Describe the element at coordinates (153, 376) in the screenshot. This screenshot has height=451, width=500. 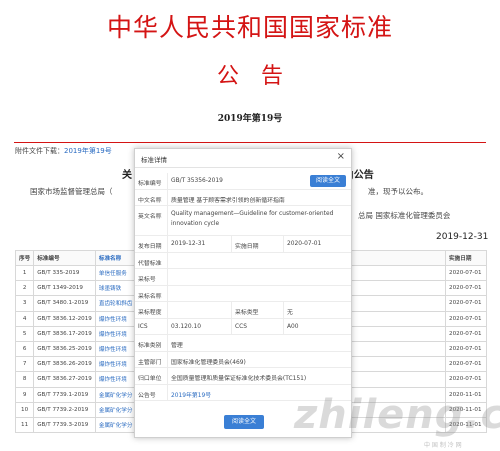
I see `responsible-unit-label: 归口单位` at that location.